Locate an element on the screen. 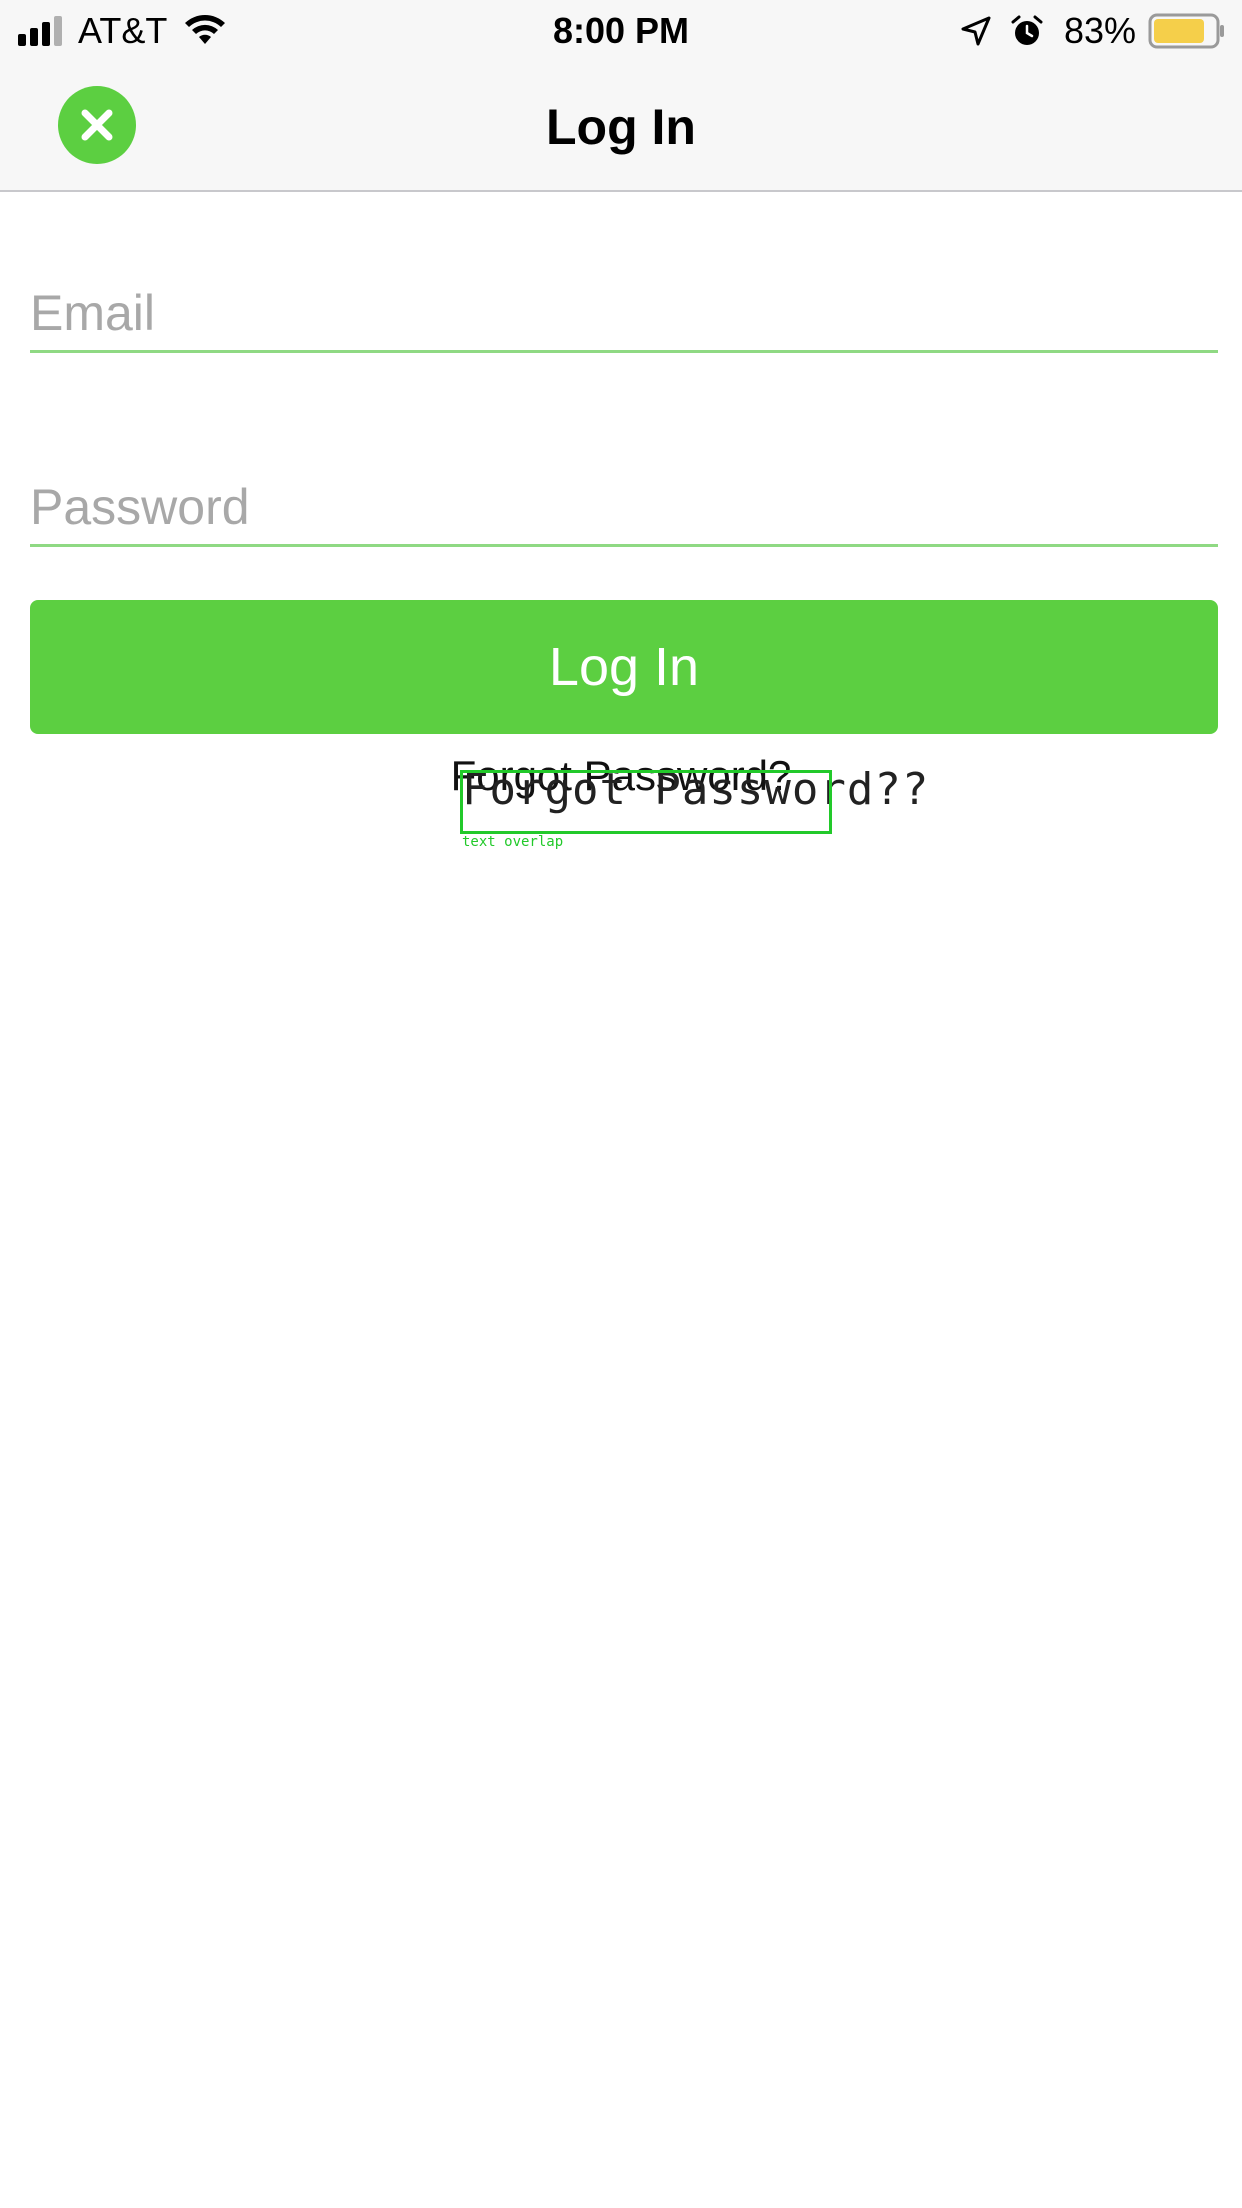 This screenshot has height=2208, width=1242. alarm-icon is located at coordinates (1027, 30).